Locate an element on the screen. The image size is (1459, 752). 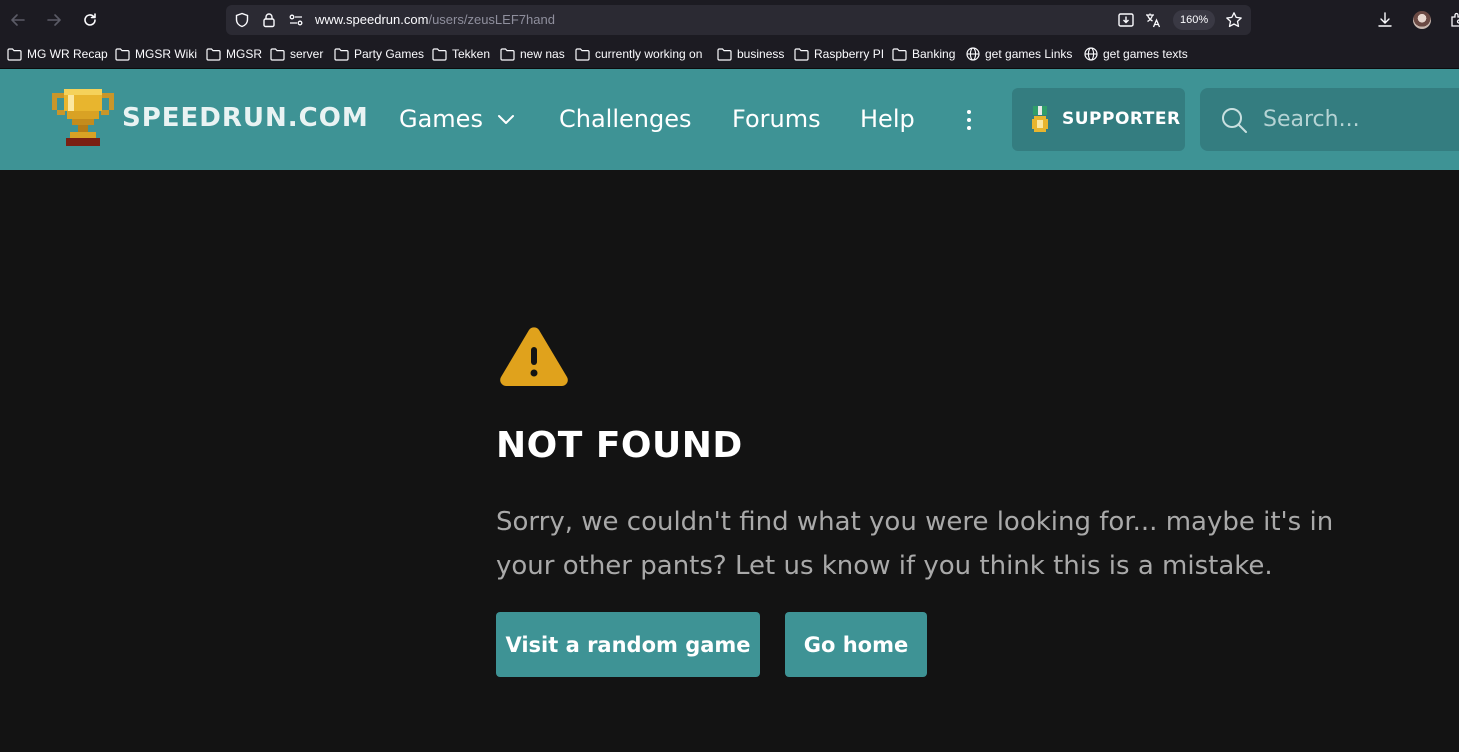
url-path: /users/zeusLEF7hand is located at coordinates (491, 19).